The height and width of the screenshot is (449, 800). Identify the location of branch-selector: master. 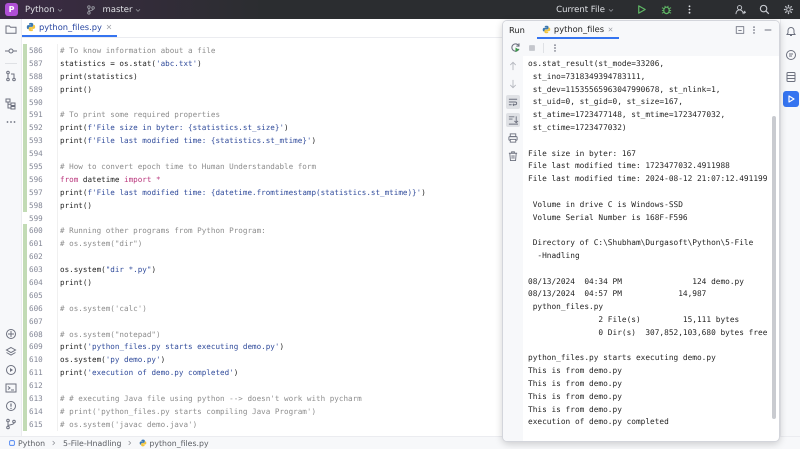
(114, 9).